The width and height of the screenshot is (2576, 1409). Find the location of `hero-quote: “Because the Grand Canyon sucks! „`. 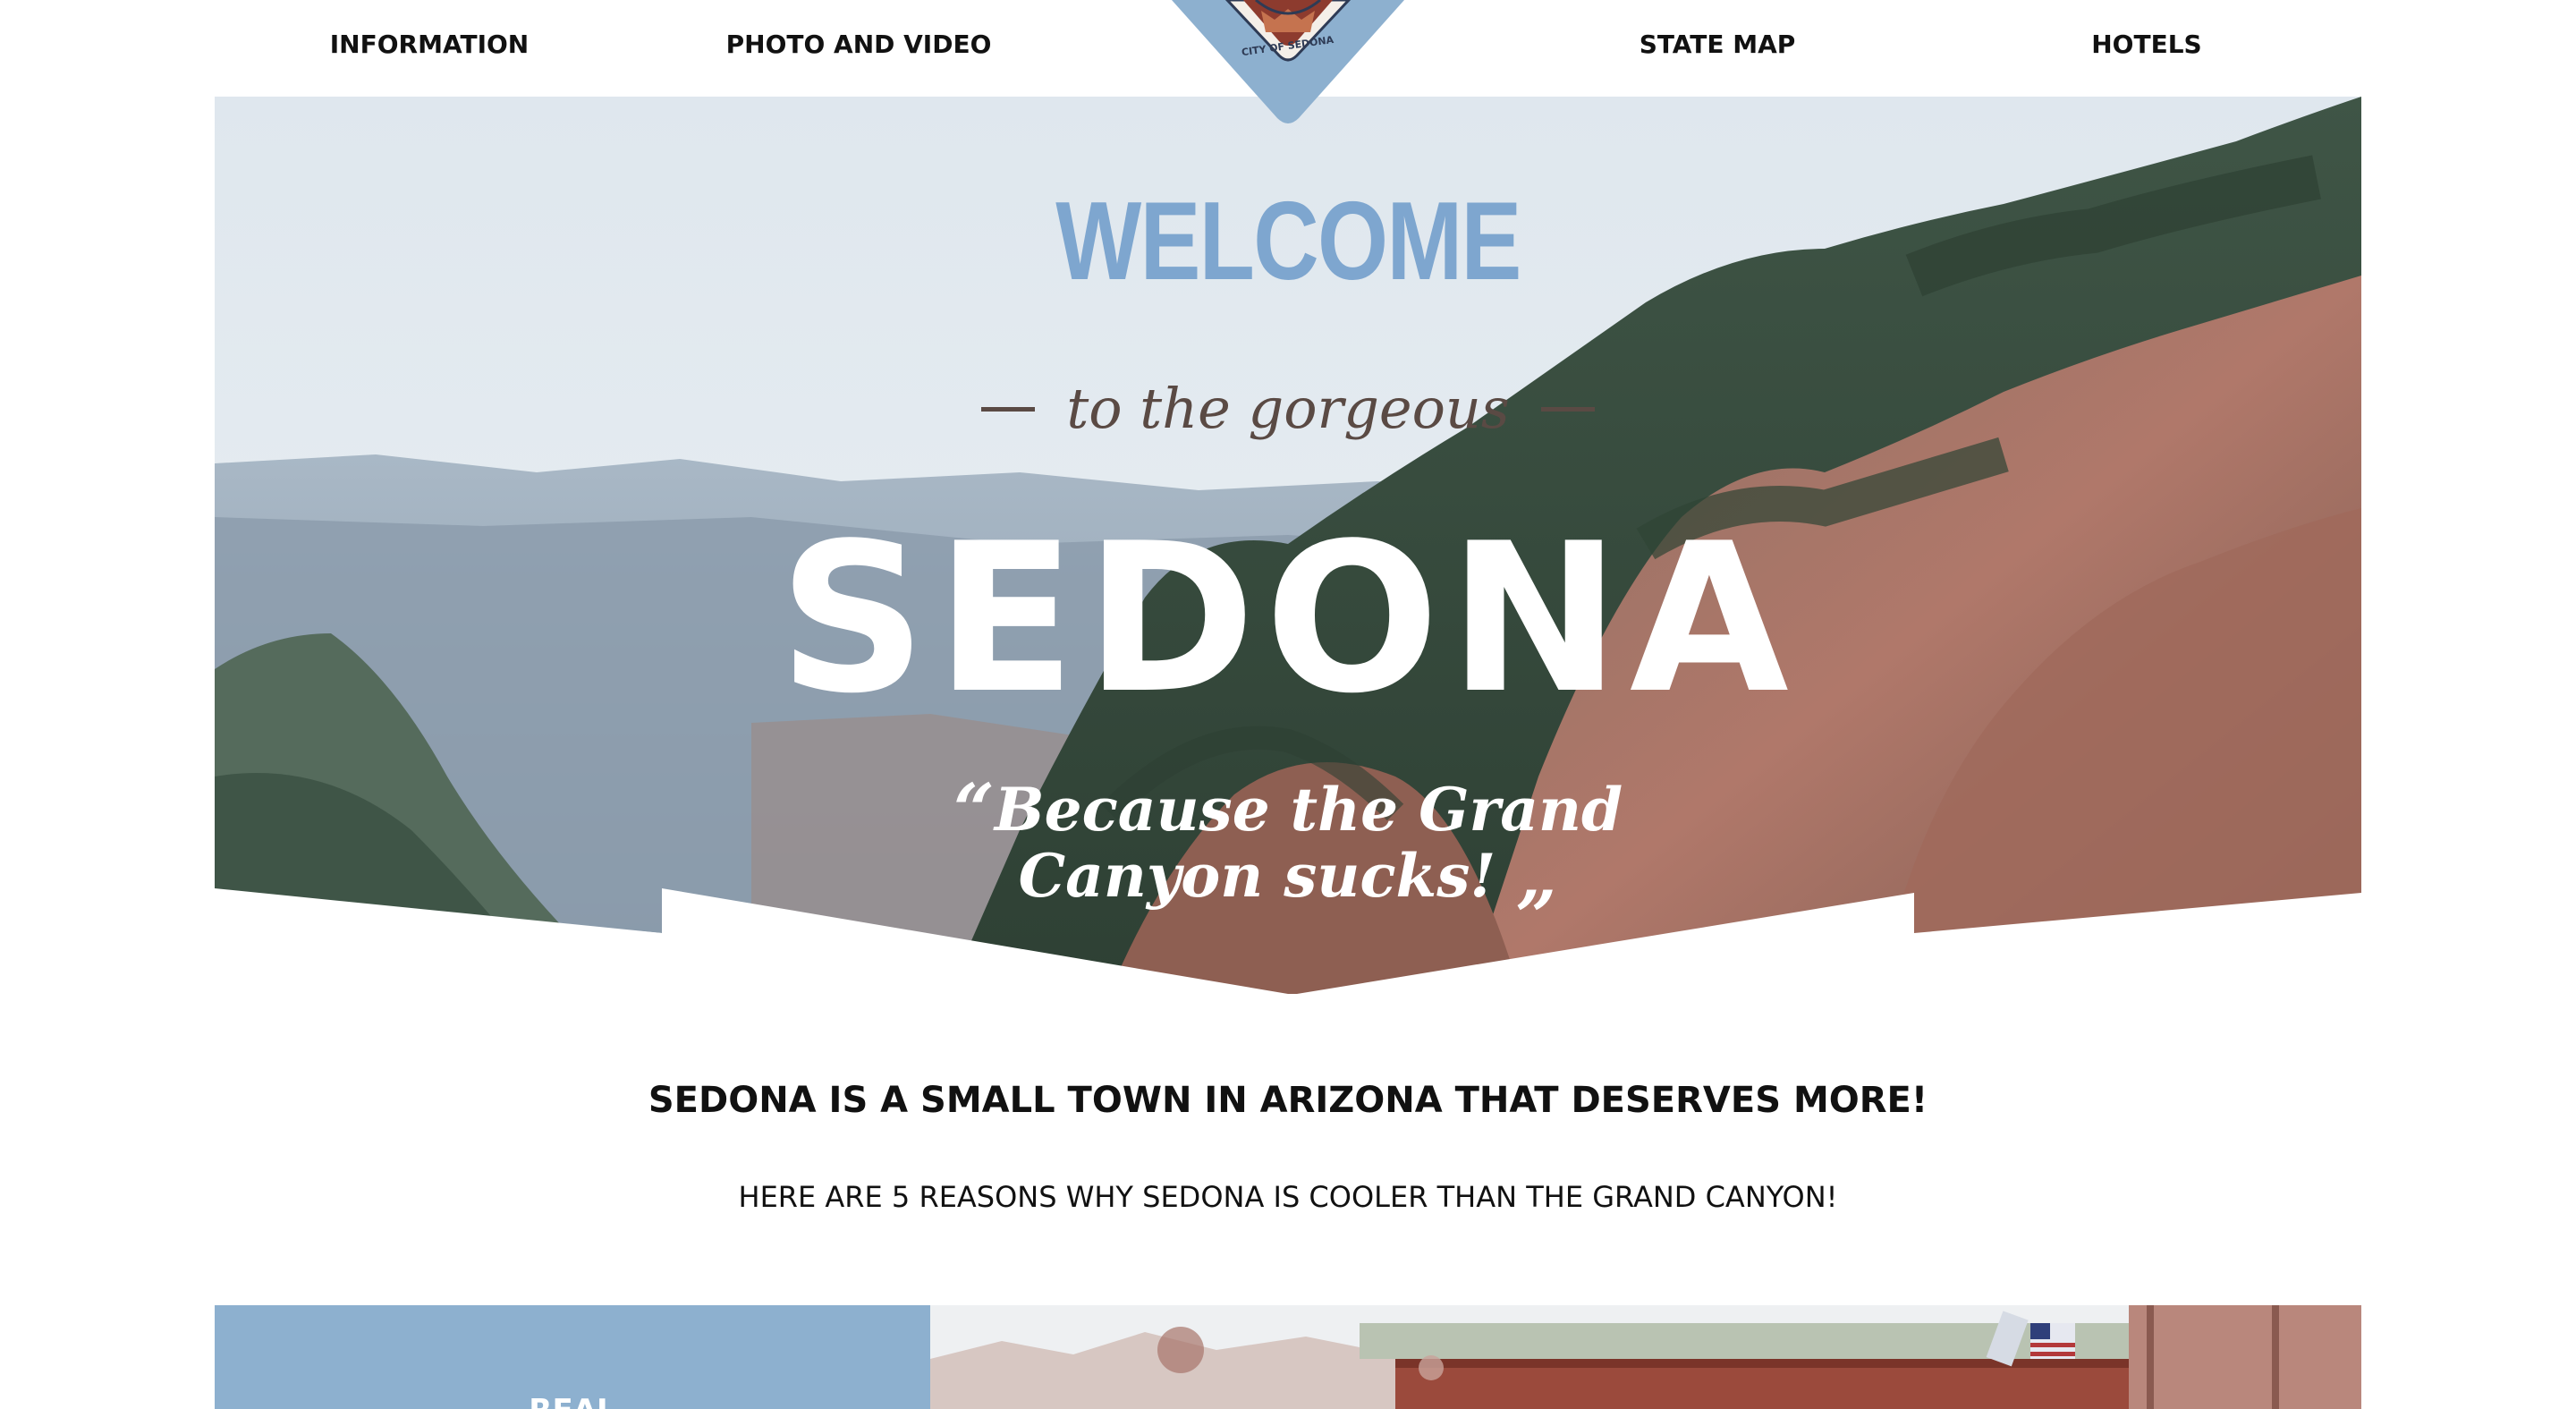

hero-quote: “Because the Grand Canyon sucks! „ is located at coordinates (1288, 843).